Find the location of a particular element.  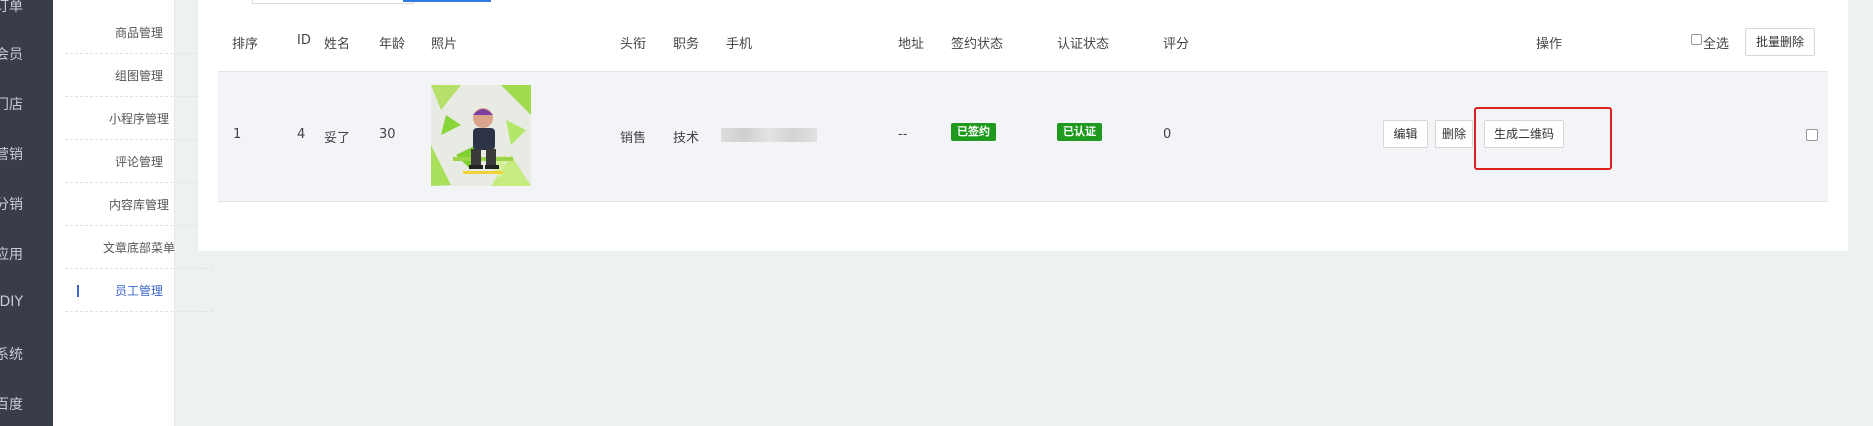

cell-position: 技术 is located at coordinates (686, 138).